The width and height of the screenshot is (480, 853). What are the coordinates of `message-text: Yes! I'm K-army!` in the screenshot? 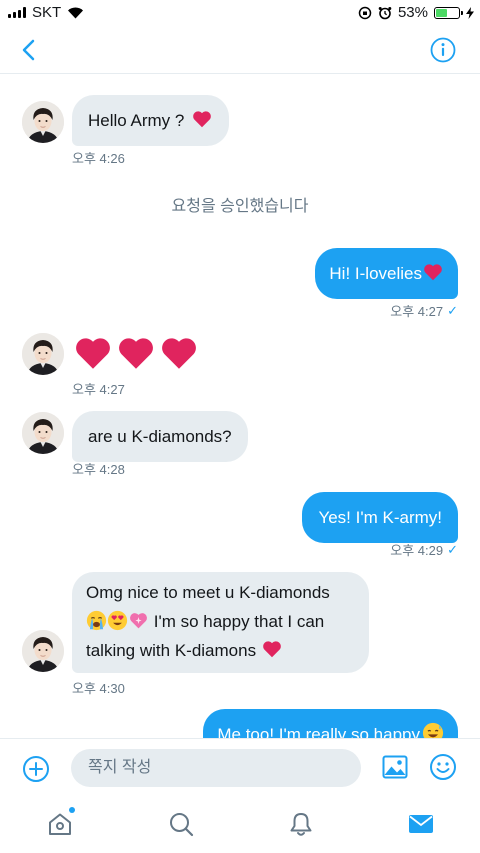 It's located at (380, 517).